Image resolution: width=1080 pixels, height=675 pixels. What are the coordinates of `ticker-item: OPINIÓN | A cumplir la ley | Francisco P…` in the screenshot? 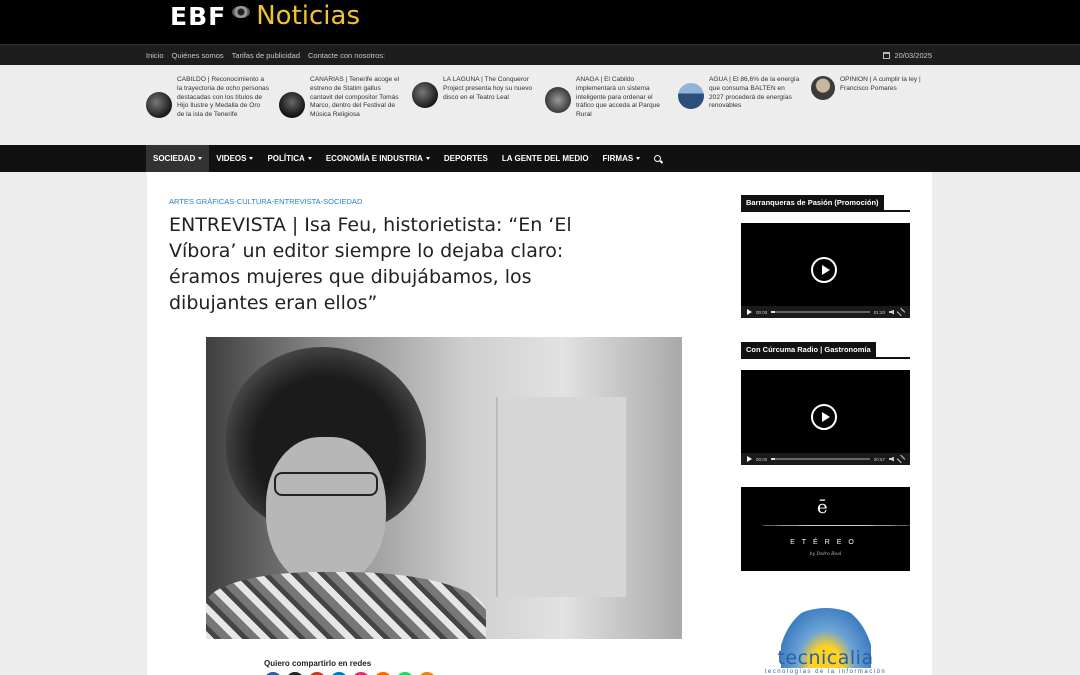 It's located at (871, 105).